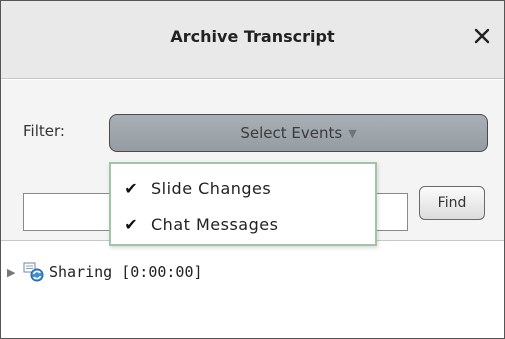  Describe the element at coordinates (352, 133) in the screenshot. I see `dropdown-arrow-icon: ▼` at that location.